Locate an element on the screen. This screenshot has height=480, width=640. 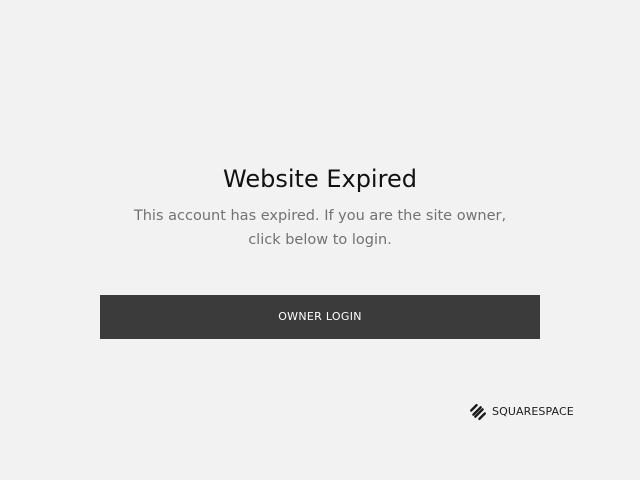
squarespace-branding: SQUARESPACE is located at coordinates (521, 412).